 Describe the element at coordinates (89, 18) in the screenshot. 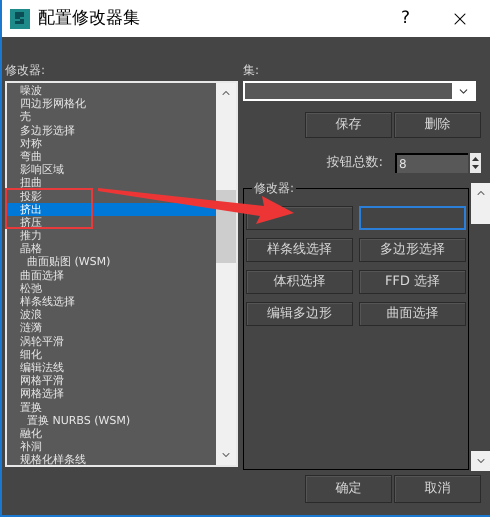

I see `window-title: 配置修改器集` at that location.